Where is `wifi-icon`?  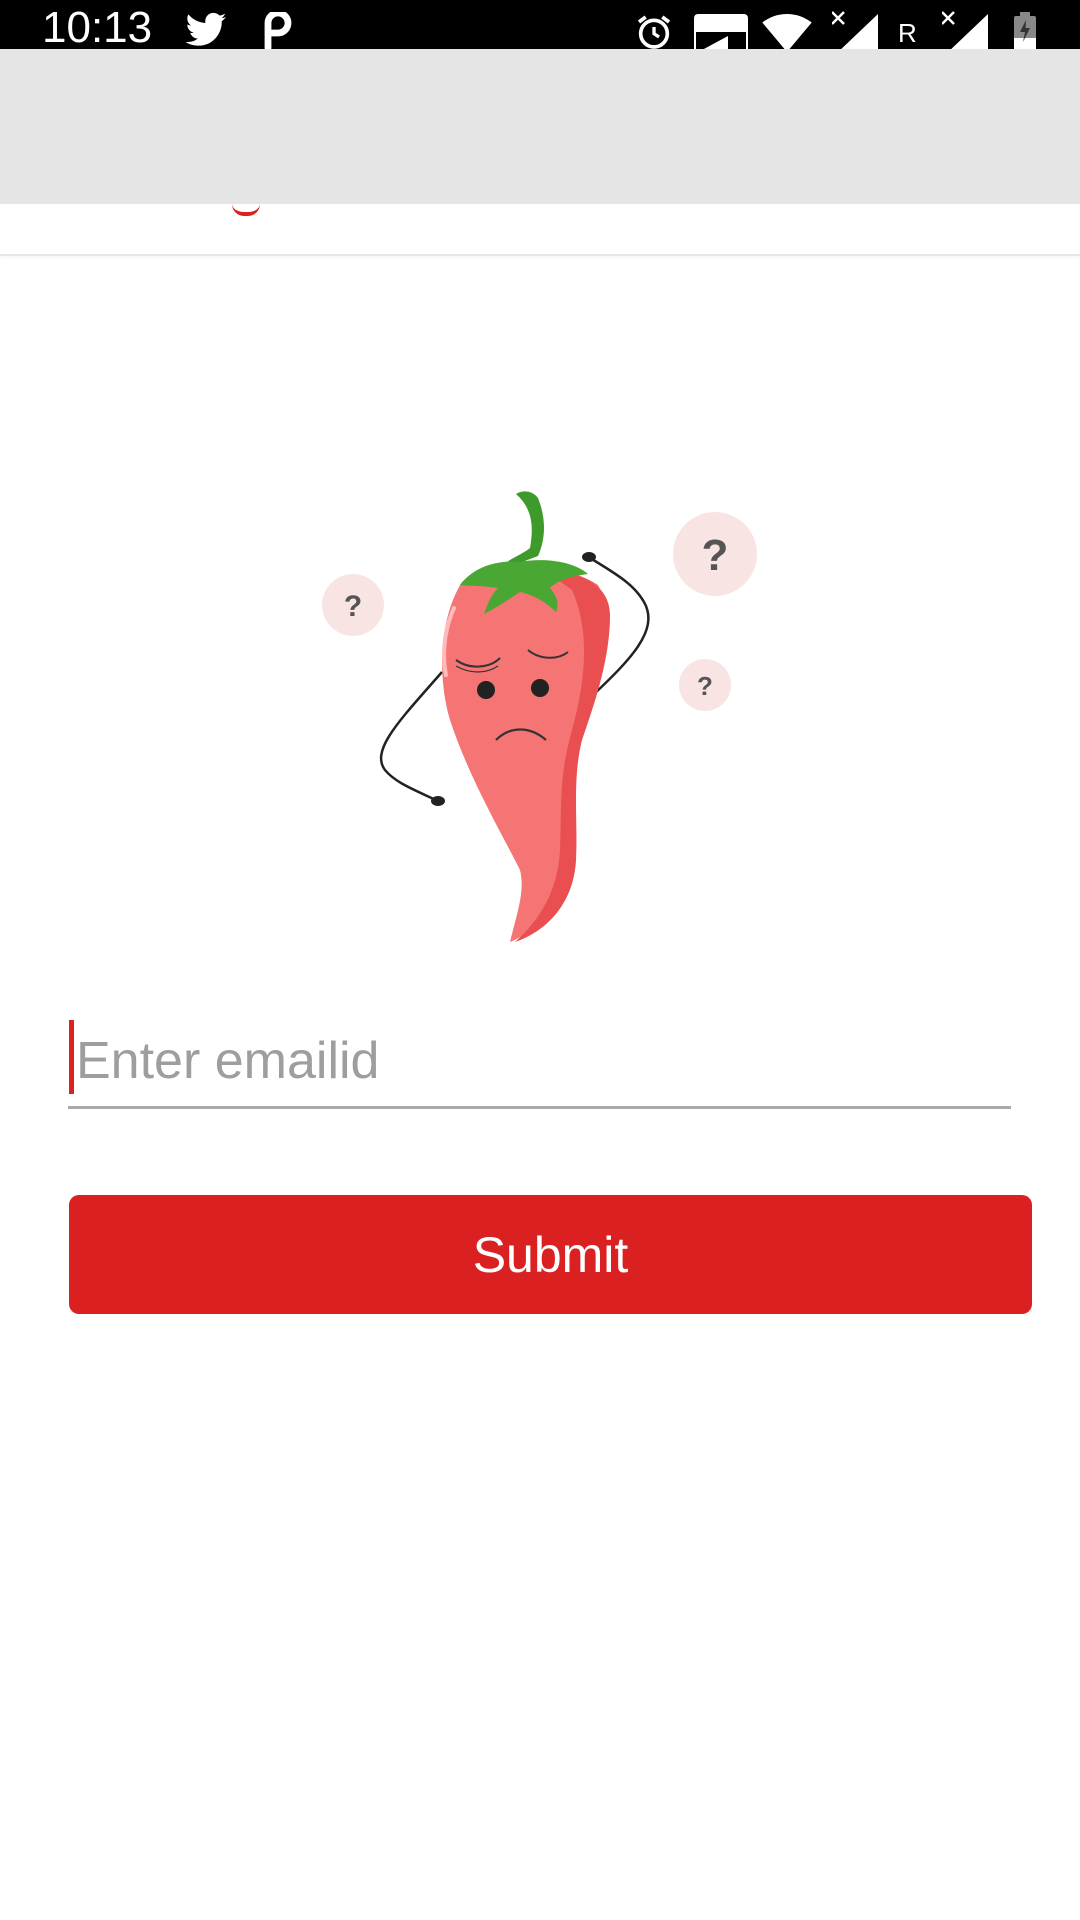 wifi-icon is located at coordinates (787, 33).